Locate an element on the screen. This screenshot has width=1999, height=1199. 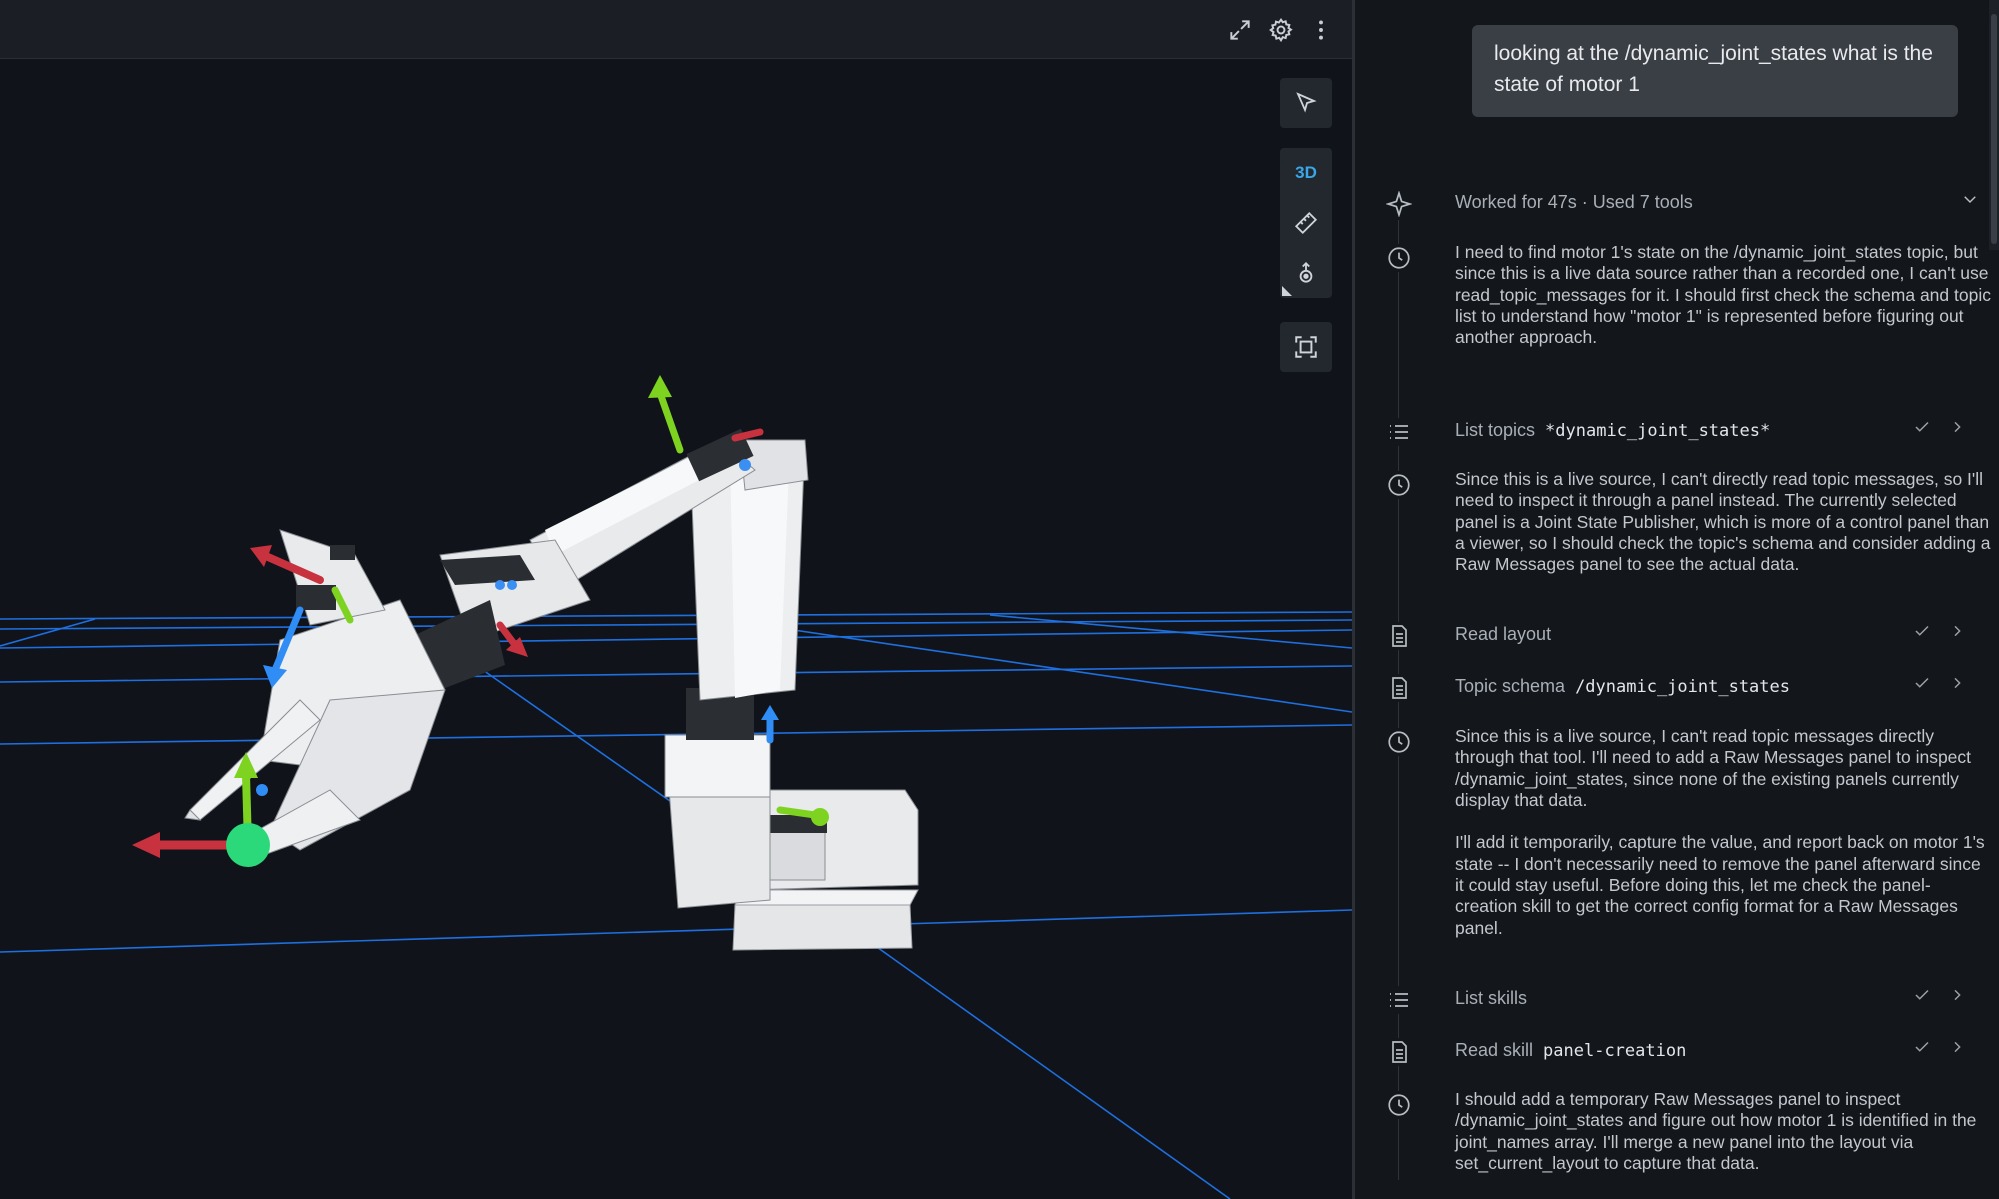
select-tool-group is located at coordinates (1306, 103).